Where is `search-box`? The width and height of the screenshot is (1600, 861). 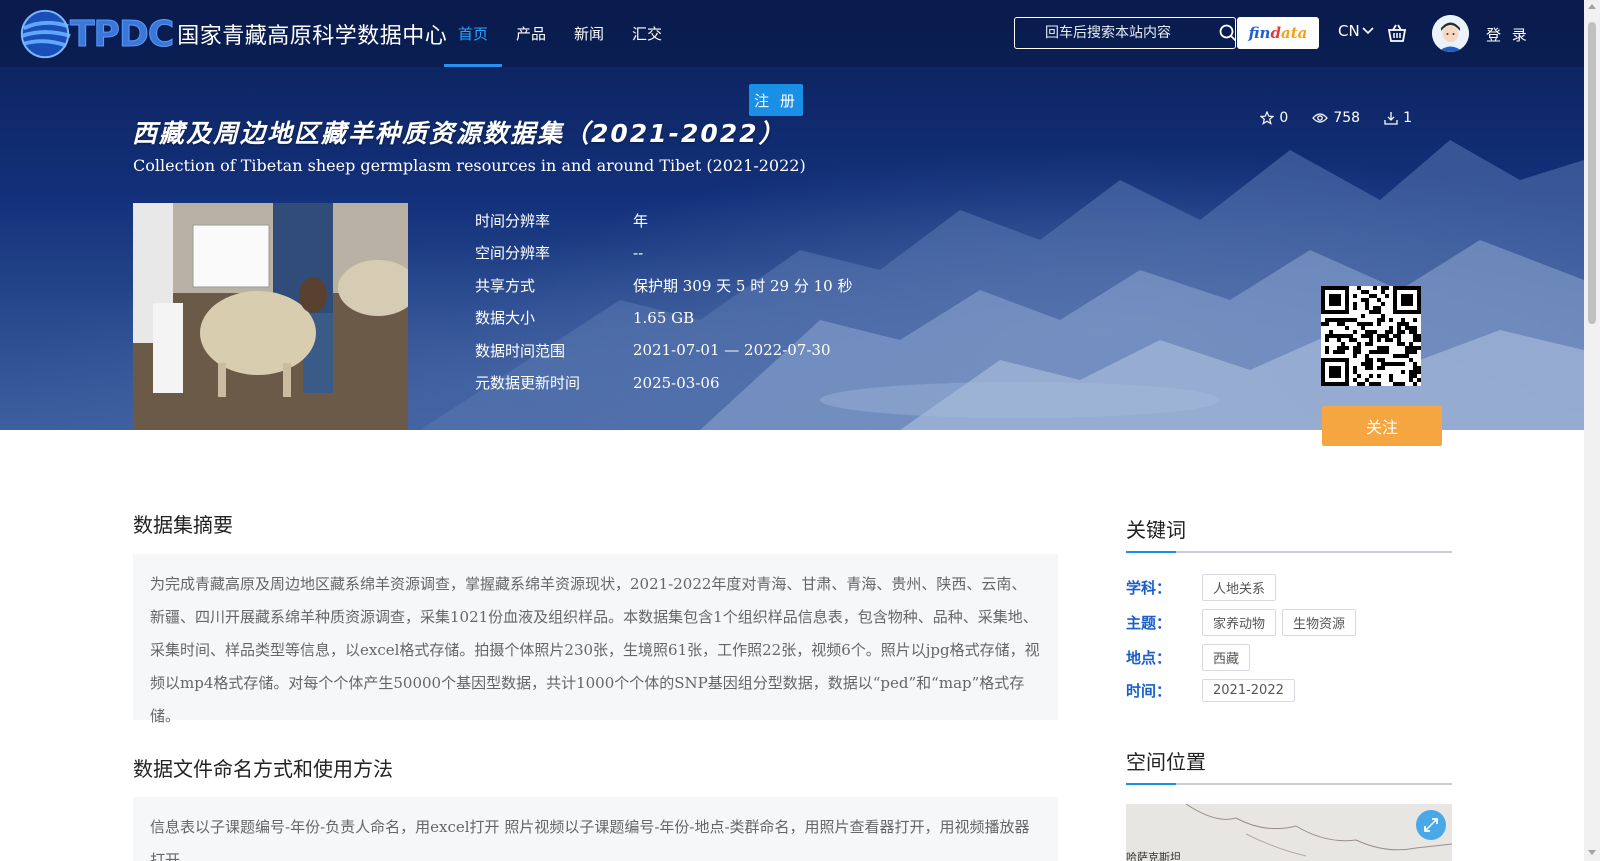
search-box is located at coordinates (1125, 33).